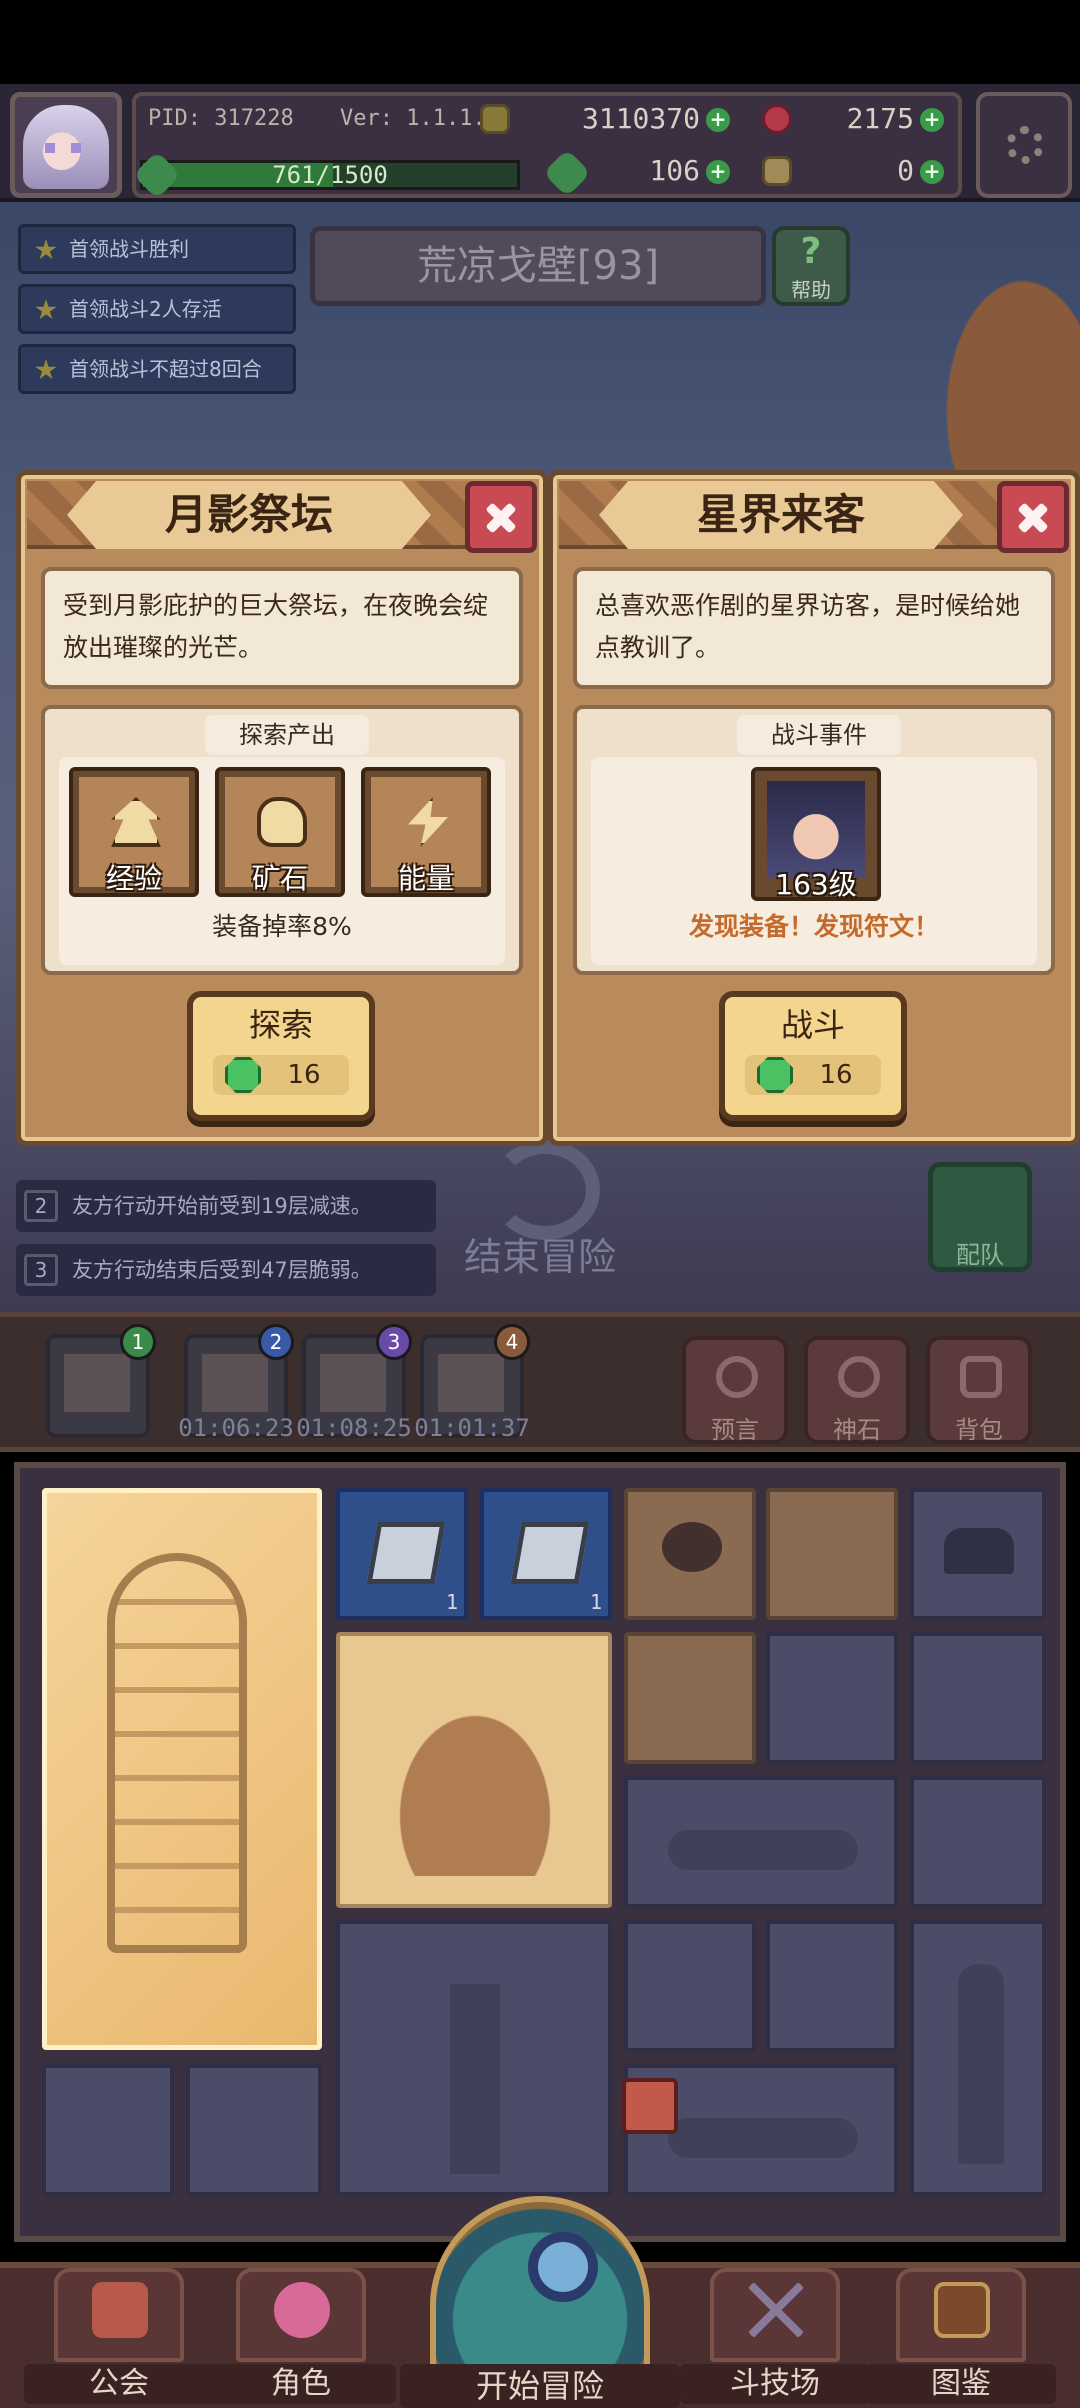 The width and height of the screenshot is (1080, 2408). What do you see at coordinates (777, 171) in the screenshot?
I see `key-icon` at bounding box center [777, 171].